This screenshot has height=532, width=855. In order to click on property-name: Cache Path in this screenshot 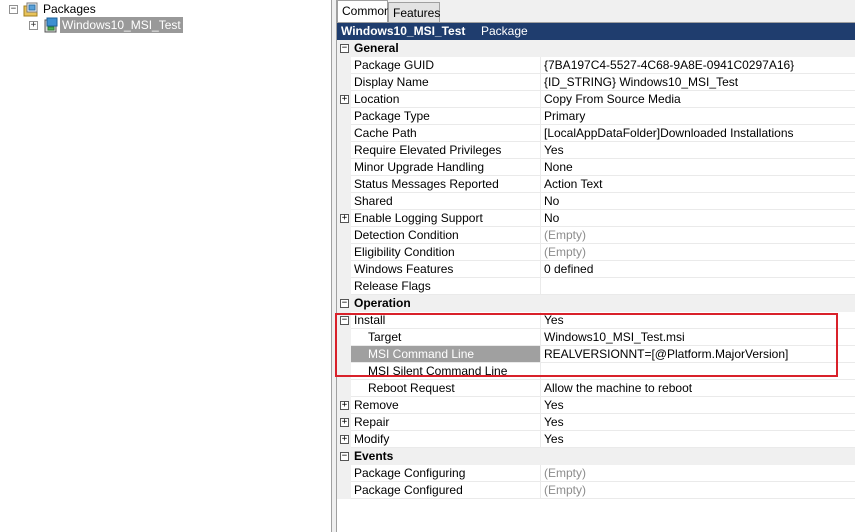, I will do `click(446, 133)`.